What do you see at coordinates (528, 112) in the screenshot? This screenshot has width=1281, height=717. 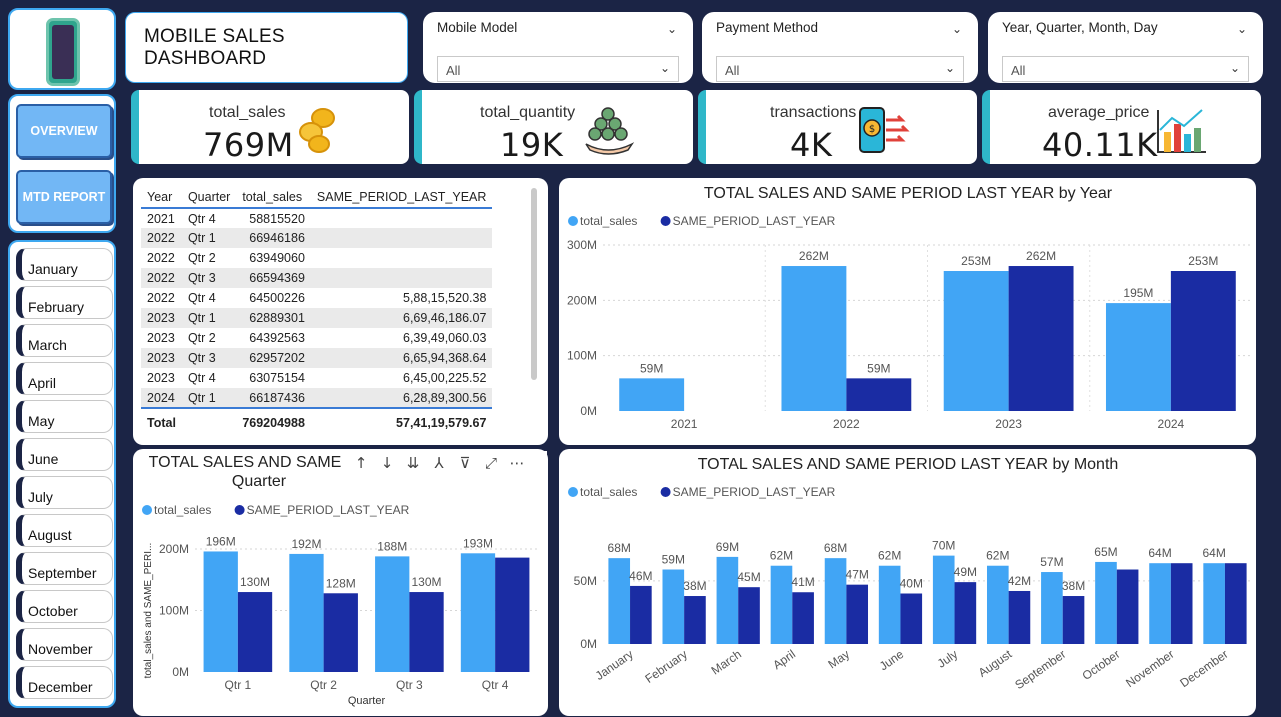 I see `kpi-label: total_quantity` at bounding box center [528, 112].